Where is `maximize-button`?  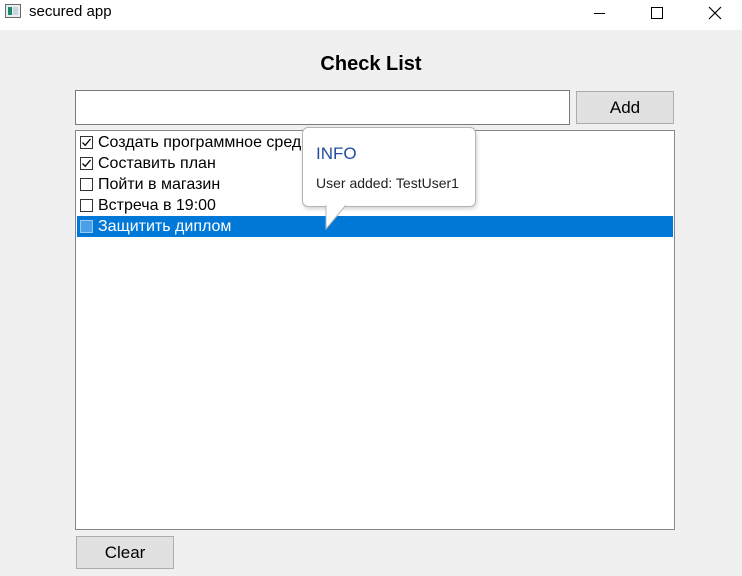 maximize-button is located at coordinates (657, 13).